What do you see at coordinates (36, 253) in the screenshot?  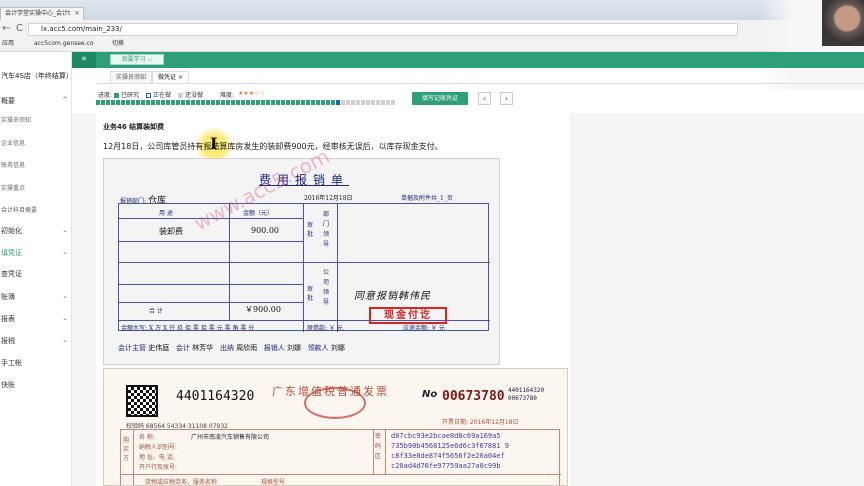 I see `sidebar-item-fill-voucher: 填凭证 ⌄` at bounding box center [36, 253].